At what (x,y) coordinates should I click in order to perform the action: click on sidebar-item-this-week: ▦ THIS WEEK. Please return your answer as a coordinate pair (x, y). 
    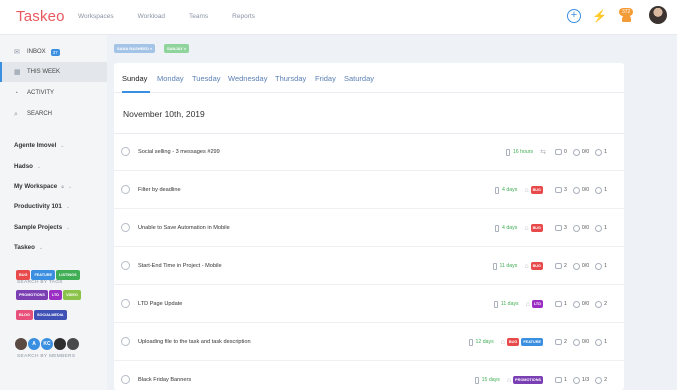
    Looking at the image, I should click on (53, 72).